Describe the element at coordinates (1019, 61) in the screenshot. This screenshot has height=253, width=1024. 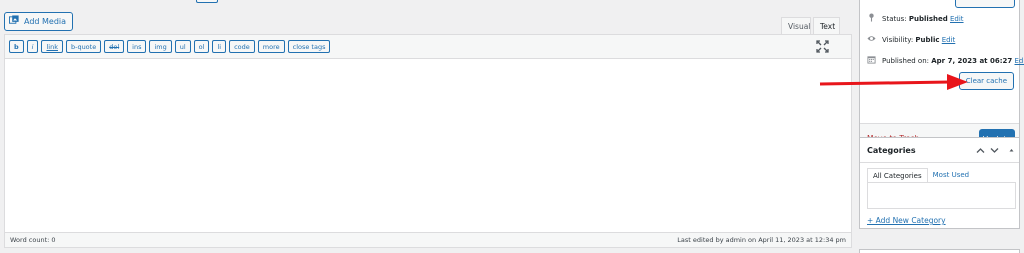
I see `published-edit-link: Edit` at that location.